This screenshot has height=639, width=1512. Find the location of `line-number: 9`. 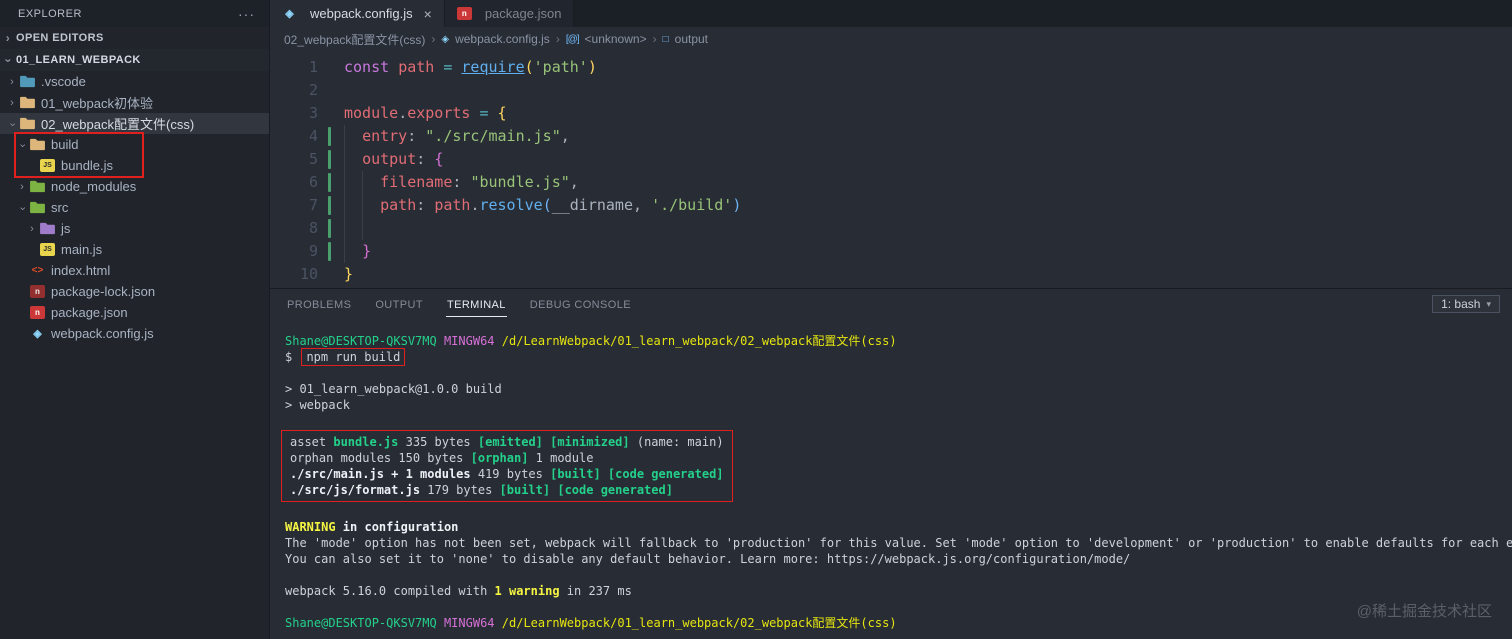

line-number: 9 is located at coordinates (313, 251).